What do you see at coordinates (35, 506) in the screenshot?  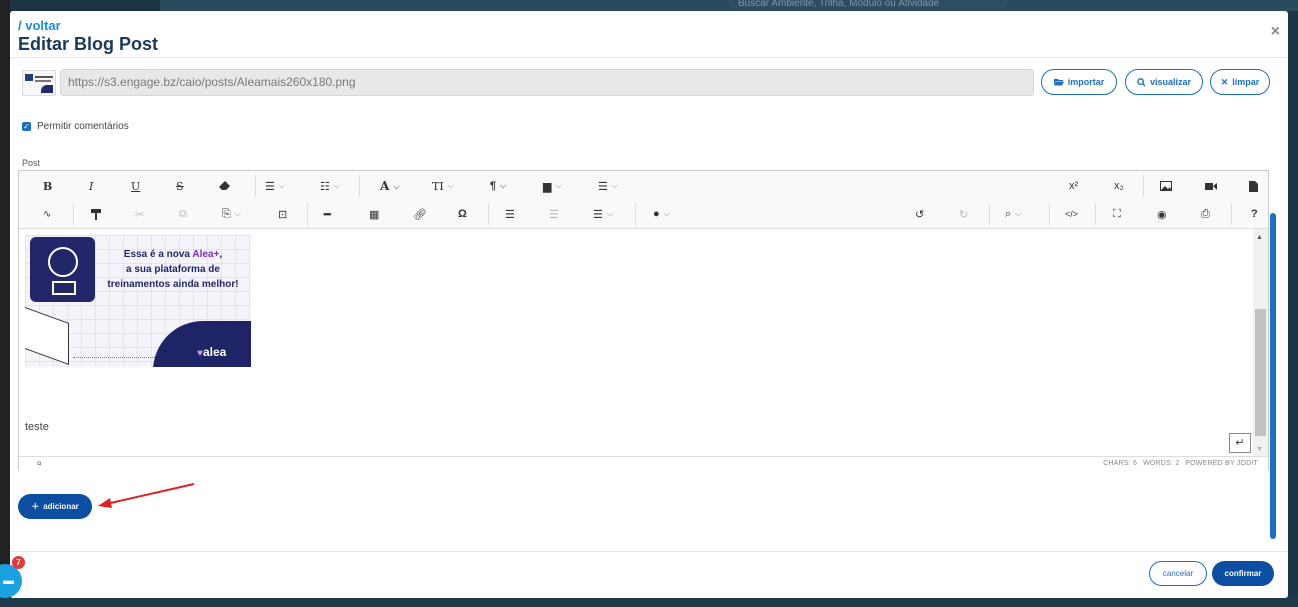 I see `plus-icon: ＋` at bounding box center [35, 506].